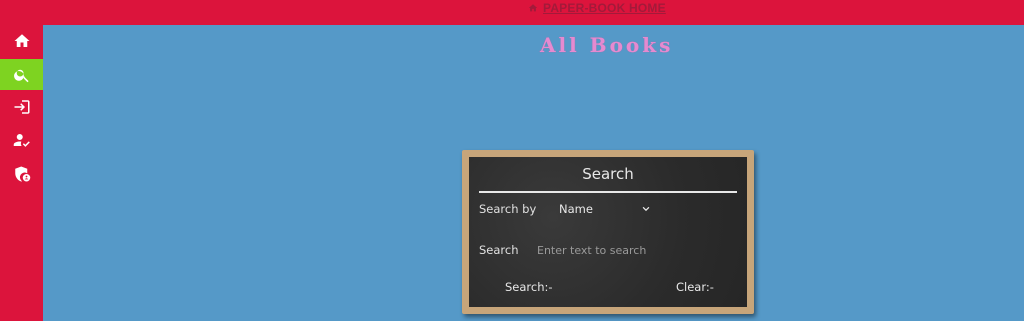 Image resolution: width=1024 pixels, height=321 pixels. What do you see at coordinates (632, 250) in the screenshot?
I see `search-input` at bounding box center [632, 250].